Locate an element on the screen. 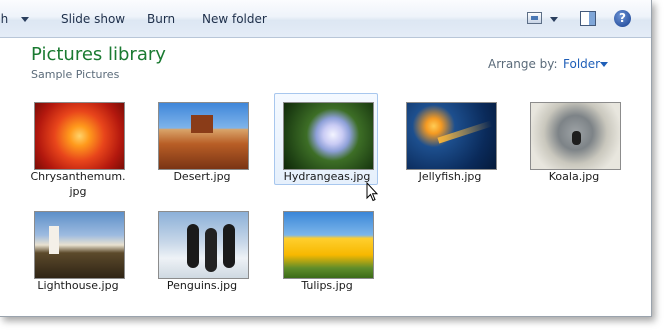 This screenshot has height=332, width=665. command-bar: ch Slide show Burn New folder ? is located at coordinates (325, 19).